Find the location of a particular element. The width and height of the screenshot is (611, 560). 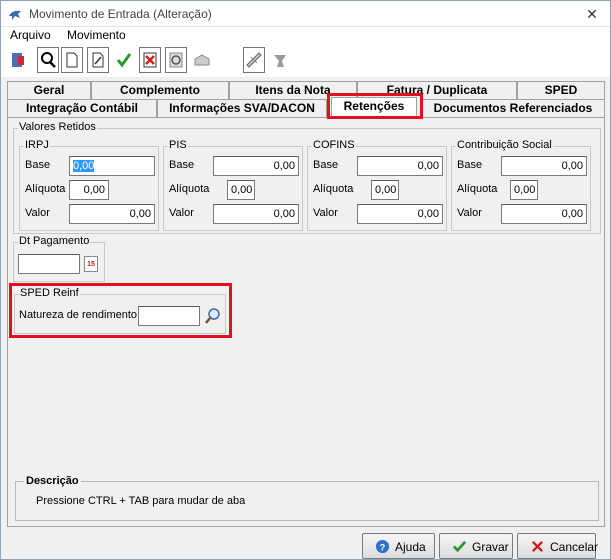

pis-group: PIS Base 0,00 Alíquota 0,00 Valor 0,00 is located at coordinates (233, 185).